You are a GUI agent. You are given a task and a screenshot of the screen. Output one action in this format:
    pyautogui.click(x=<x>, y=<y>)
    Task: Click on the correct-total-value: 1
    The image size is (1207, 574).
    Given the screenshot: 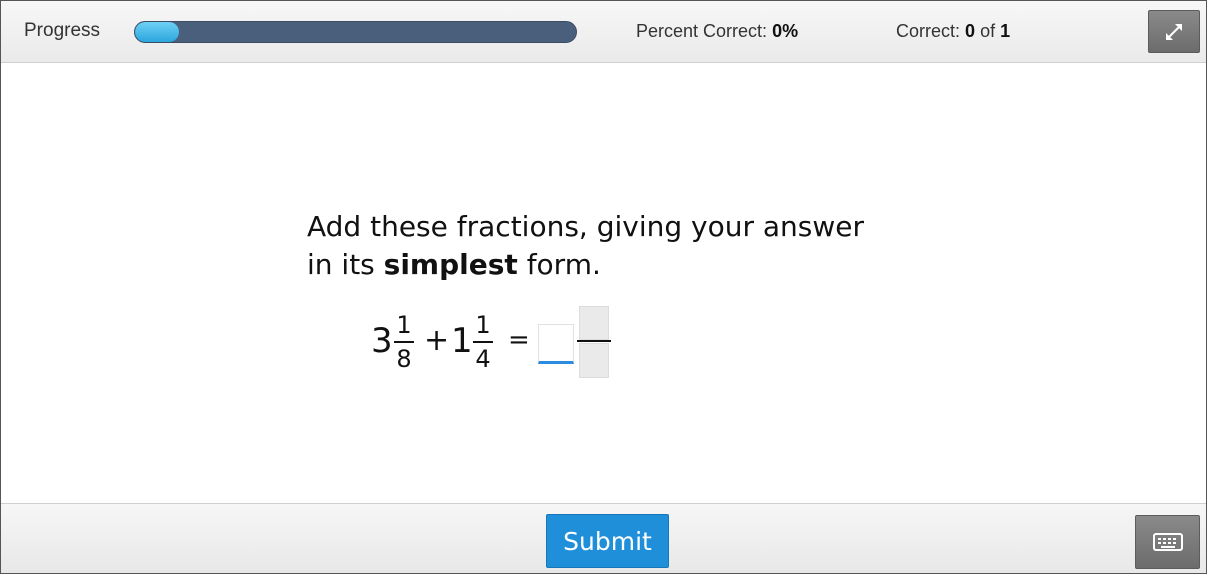 What is the action you would take?
    pyautogui.click(x=1005, y=31)
    